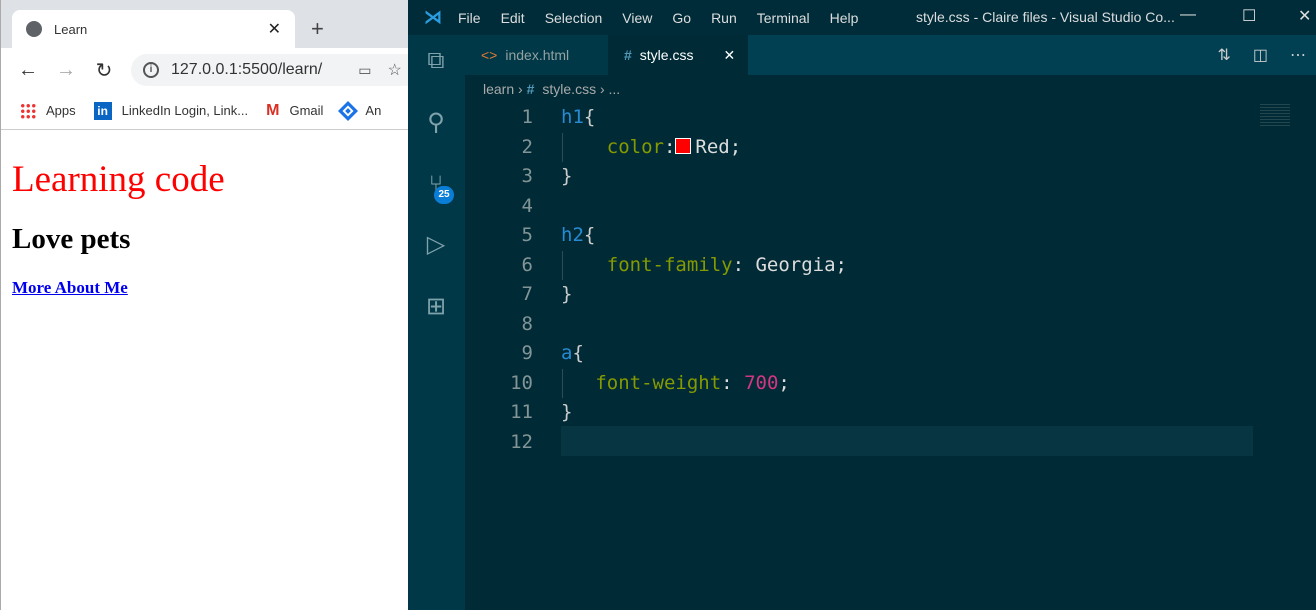  I want to click on token-val: : Georgia;, so click(789, 264).